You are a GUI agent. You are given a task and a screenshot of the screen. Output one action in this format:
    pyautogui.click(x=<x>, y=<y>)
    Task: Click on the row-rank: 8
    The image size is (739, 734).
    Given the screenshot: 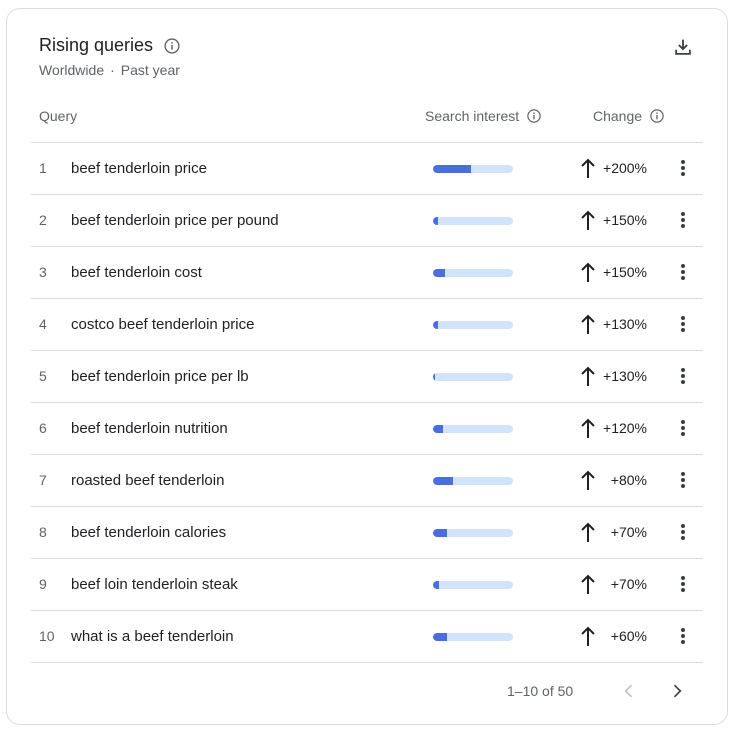 What is the action you would take?
    pyautogui.click(x=43, y=532)
    